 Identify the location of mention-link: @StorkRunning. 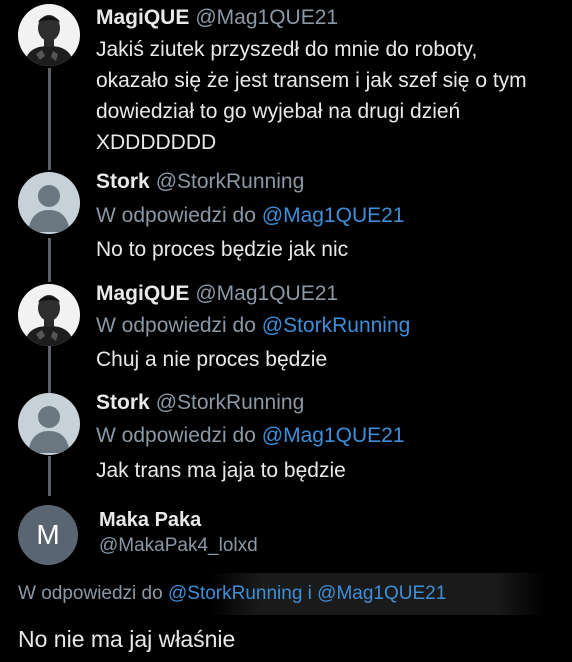
(336, 325).